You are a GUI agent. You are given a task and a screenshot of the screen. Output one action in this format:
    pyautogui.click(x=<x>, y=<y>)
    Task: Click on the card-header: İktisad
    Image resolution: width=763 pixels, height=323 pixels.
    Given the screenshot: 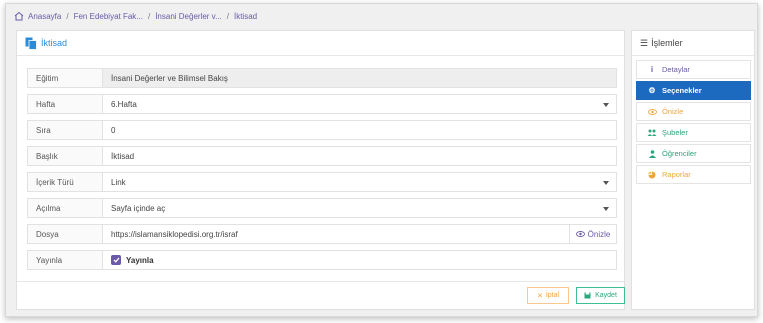 What is the action you would take?
    pyautogui.click(x=320, y=43)
    